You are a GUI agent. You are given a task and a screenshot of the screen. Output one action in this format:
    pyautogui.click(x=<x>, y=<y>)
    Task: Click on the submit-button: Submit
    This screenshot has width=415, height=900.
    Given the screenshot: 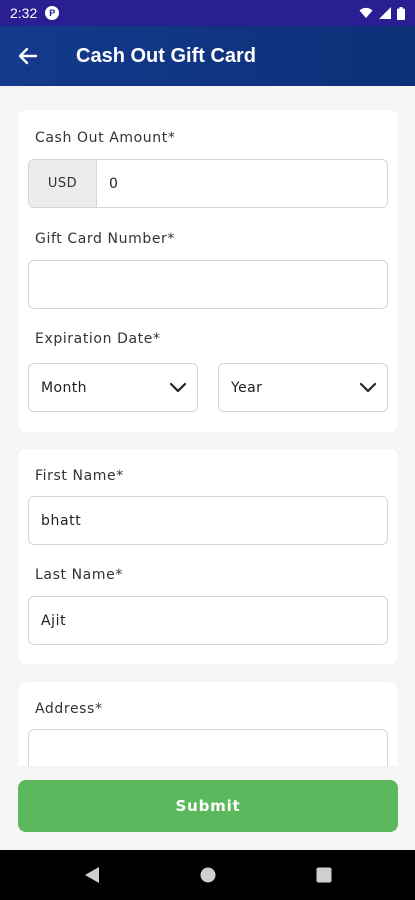 What is the action you would take?
    pyautogui.click(x=208, y=806)
    